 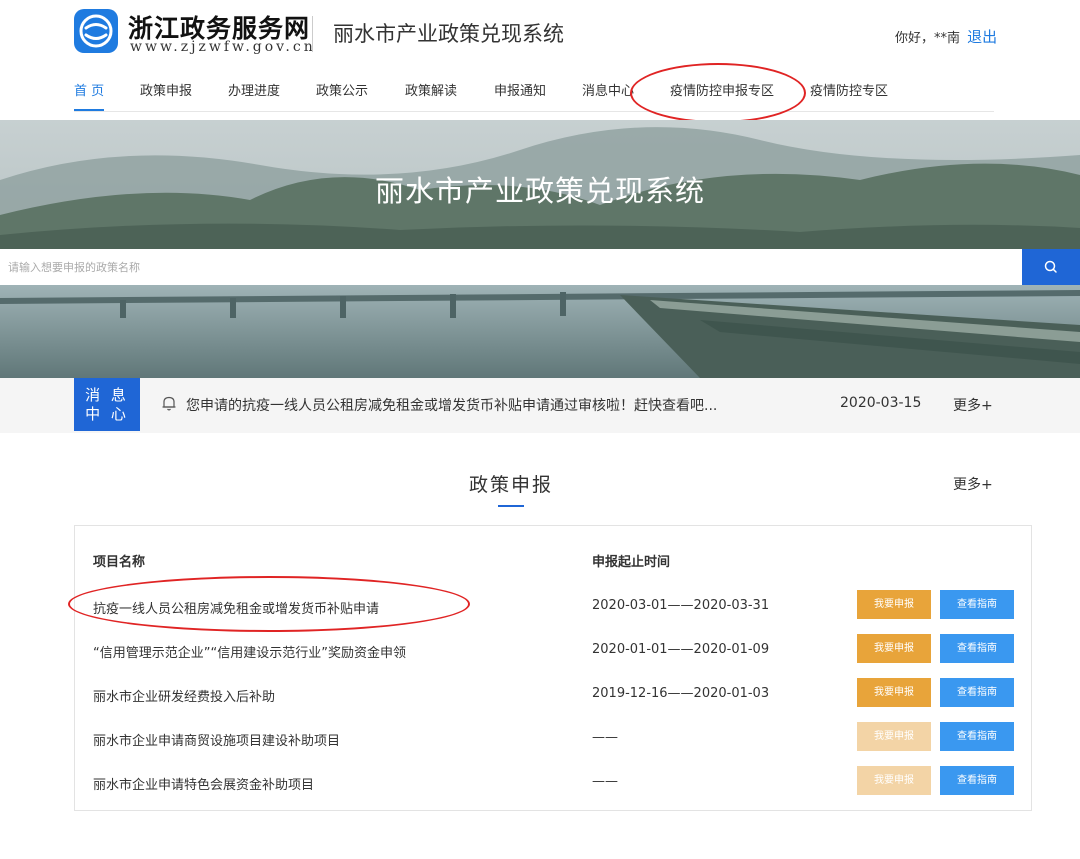 What do you see at coordinates (107, 395) in the screenshot?
I see `message-badge-line1: 消 息` at bounding box center [107, 395].